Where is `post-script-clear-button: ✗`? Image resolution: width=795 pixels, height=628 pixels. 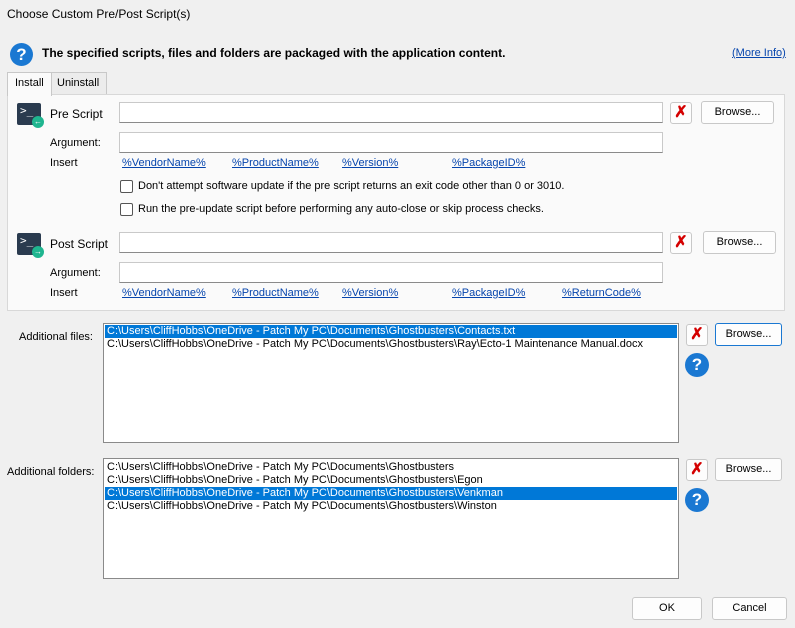
post-script-clear-button: ✗ is located at coordinates (681, 243).